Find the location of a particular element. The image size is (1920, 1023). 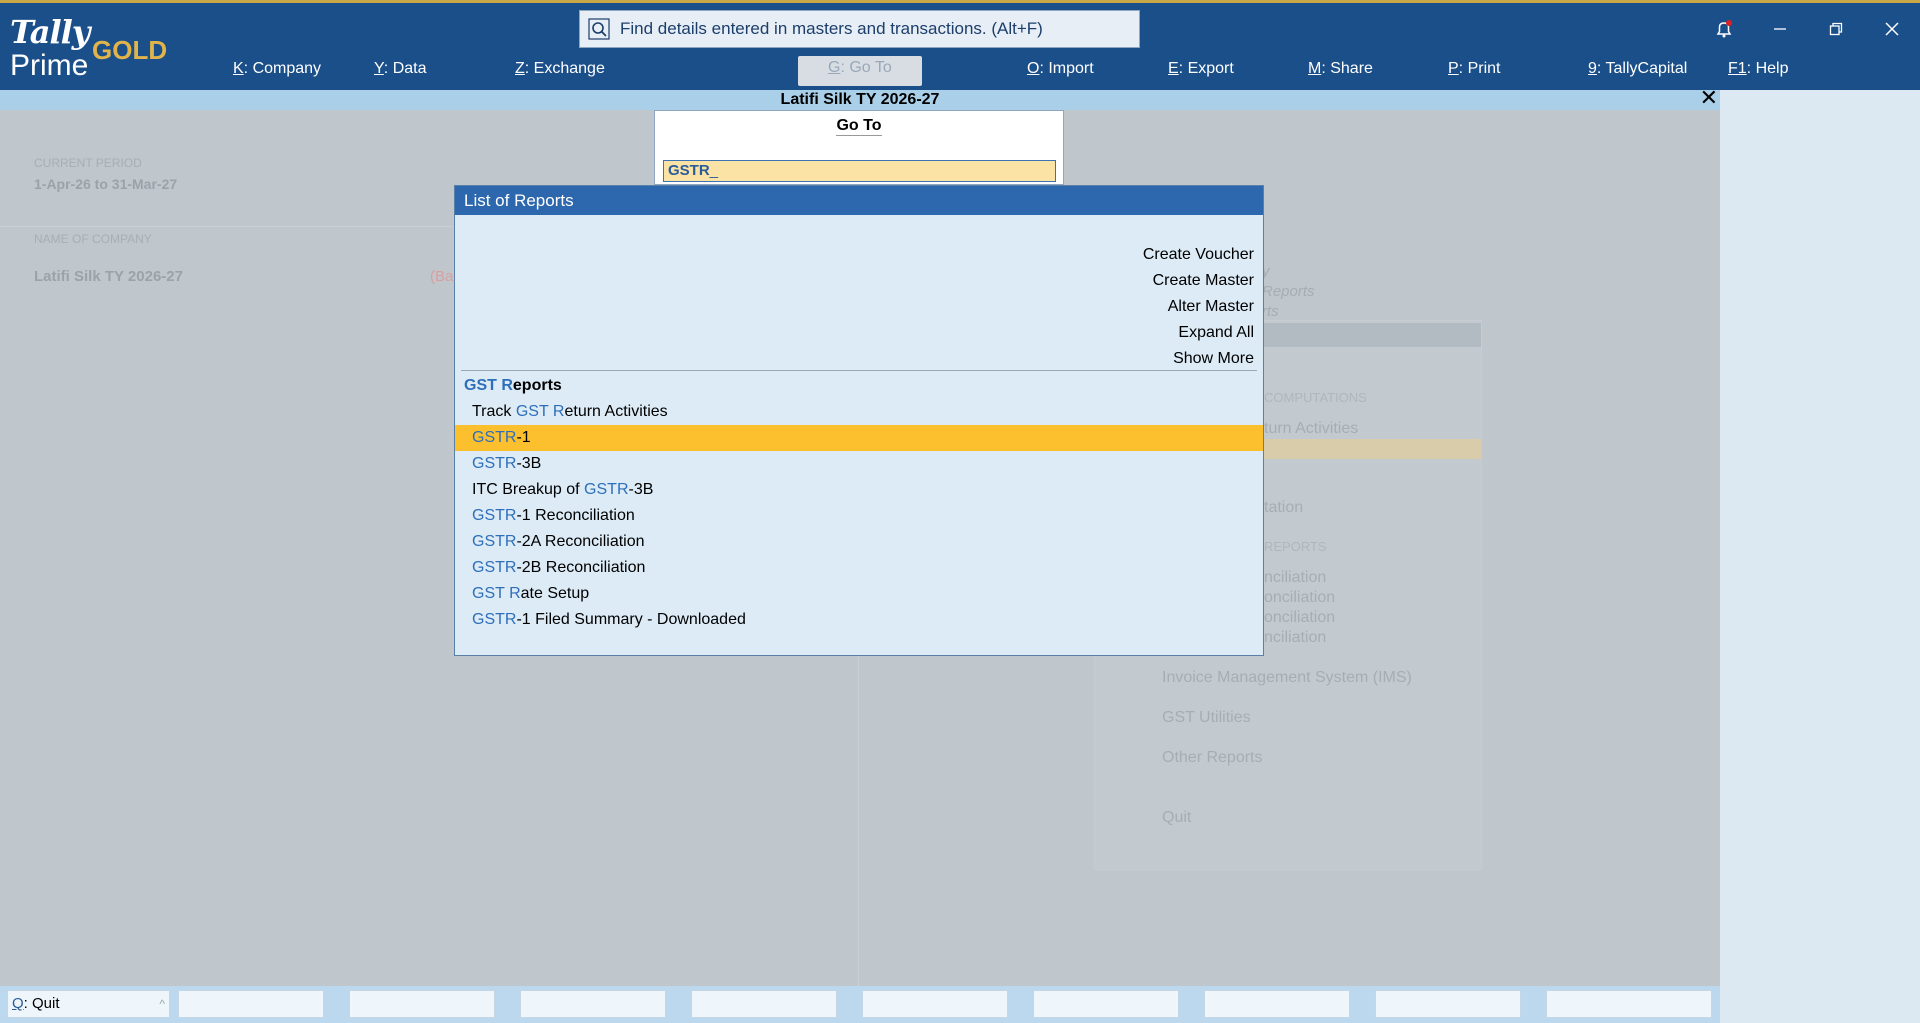

bell-icon is located at coordinates (1724, 29).